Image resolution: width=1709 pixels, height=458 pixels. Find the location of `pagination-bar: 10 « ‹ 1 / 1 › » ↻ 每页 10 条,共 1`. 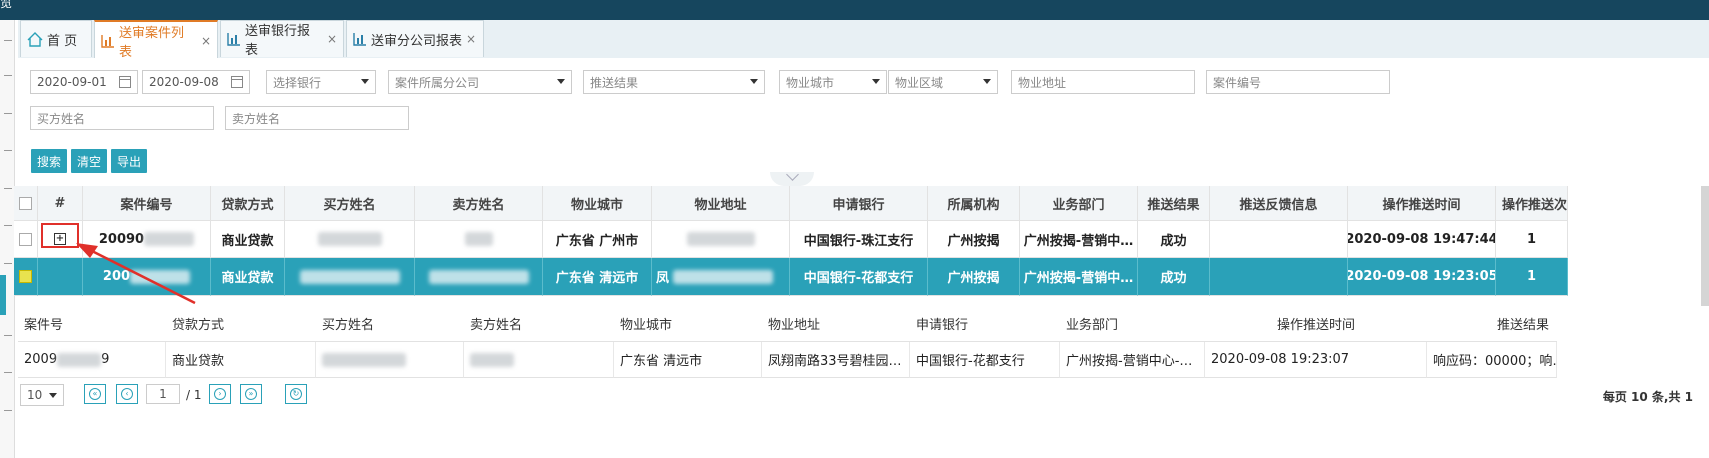

pagination-bar: 10 « ‹ 1 / 1 › » ↻ 每页 10 条,共 1 is located at coordinates (863, 395).